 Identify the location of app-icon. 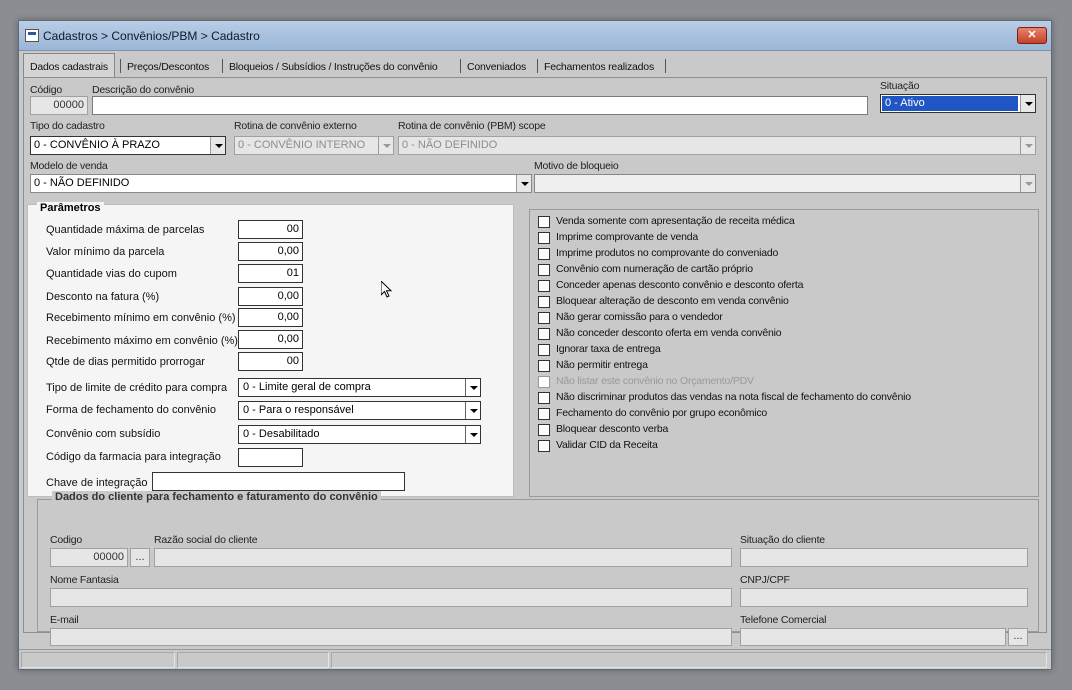
(32, 35).